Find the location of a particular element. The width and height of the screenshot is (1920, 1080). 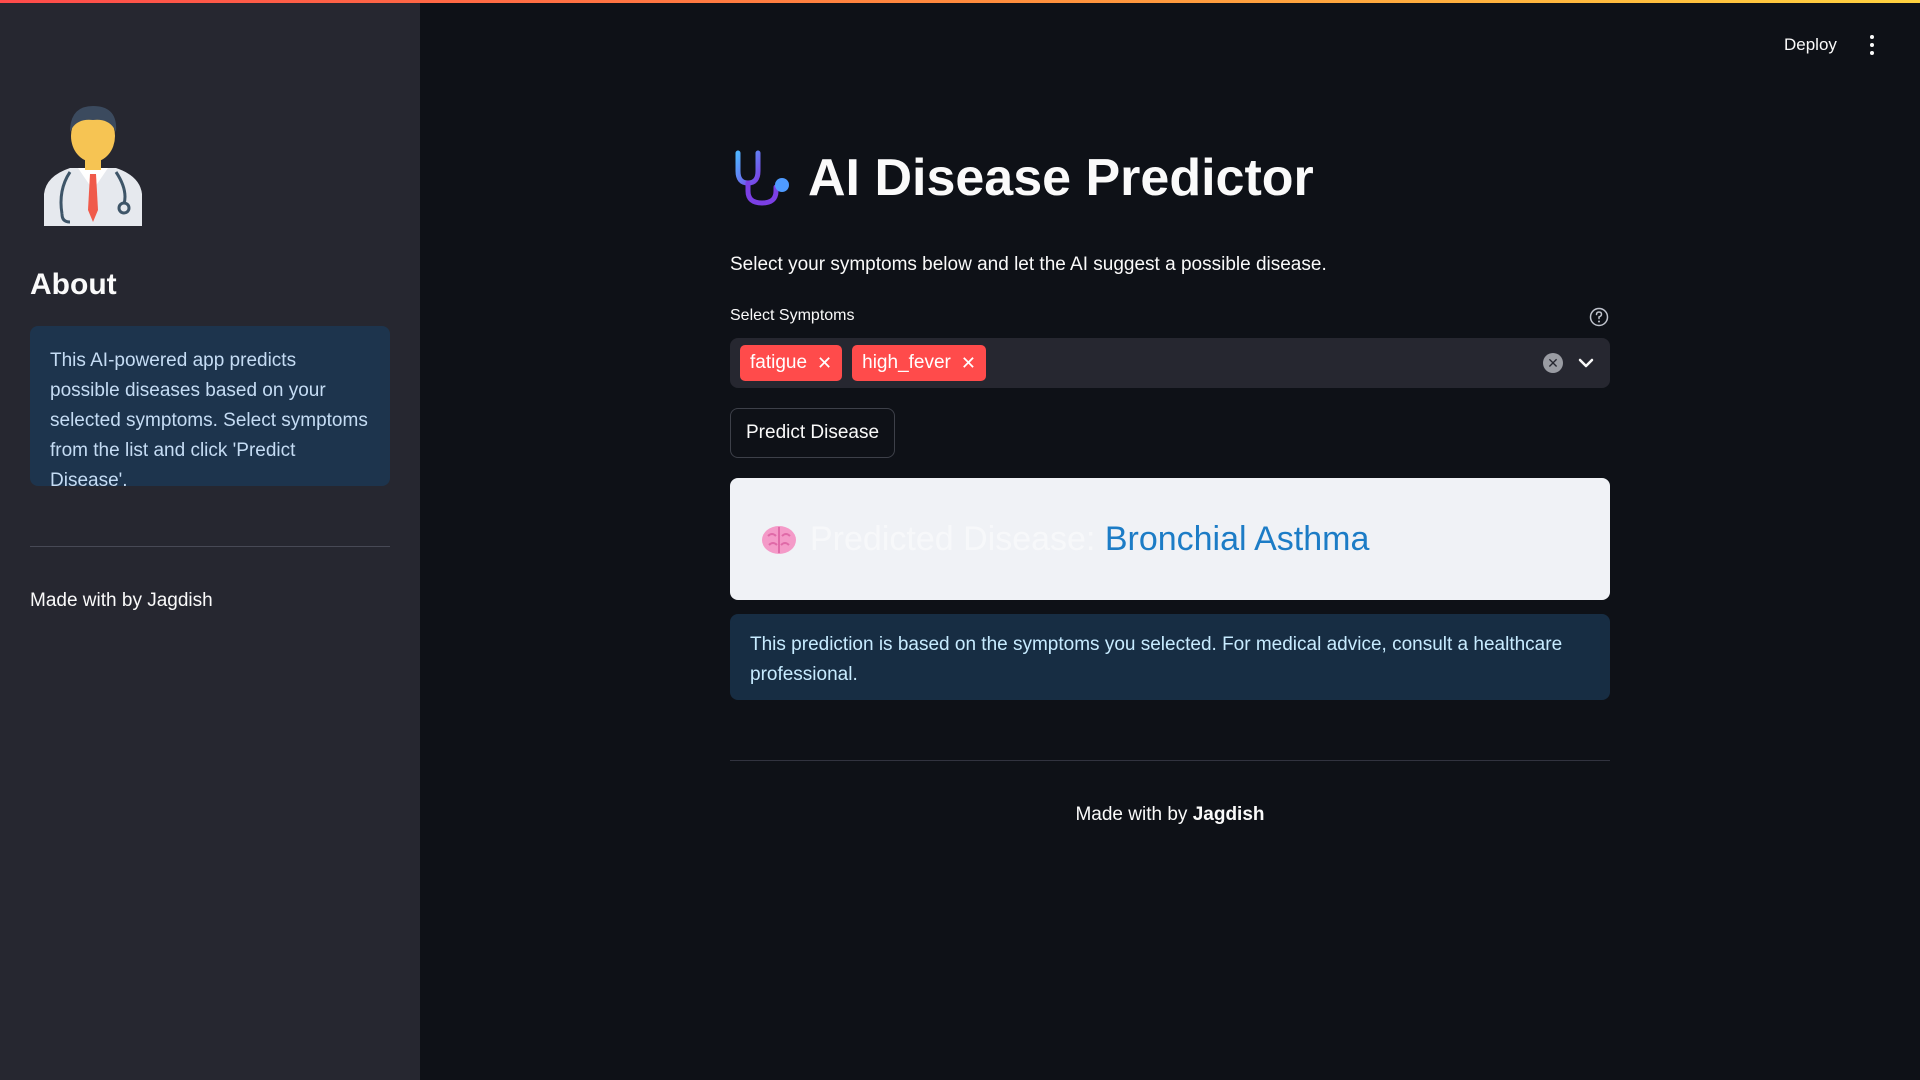

symptom-tag-label: fatigue is located at coordinates (779, 362).